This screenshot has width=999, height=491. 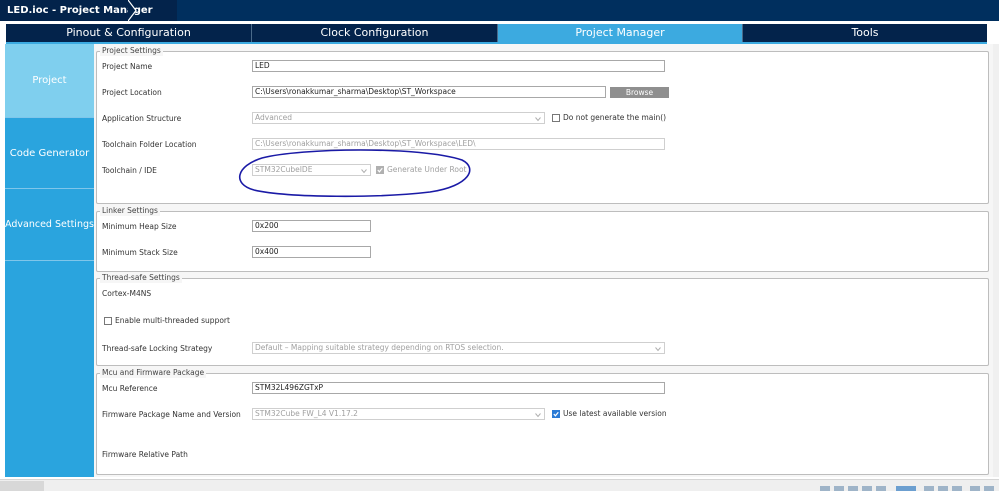 What do you see at coordinates (88, 10) in the screenshot?
I see `breadcrumb: LED.ioc - Project Manager` at bounding box center [88, 10].